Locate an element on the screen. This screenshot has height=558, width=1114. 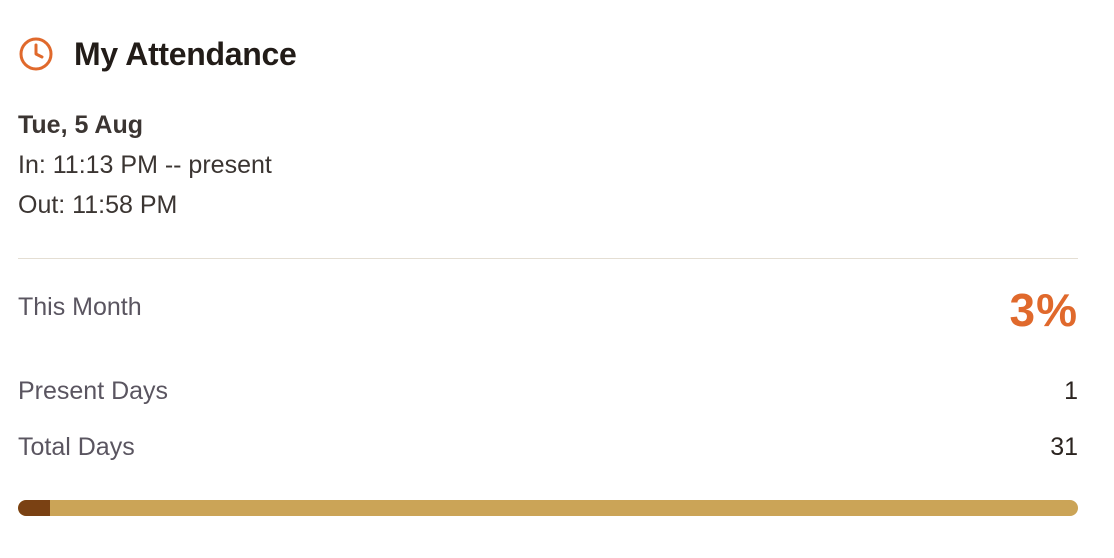
total-days-value: 31 is located at coordinates (1064, 447).